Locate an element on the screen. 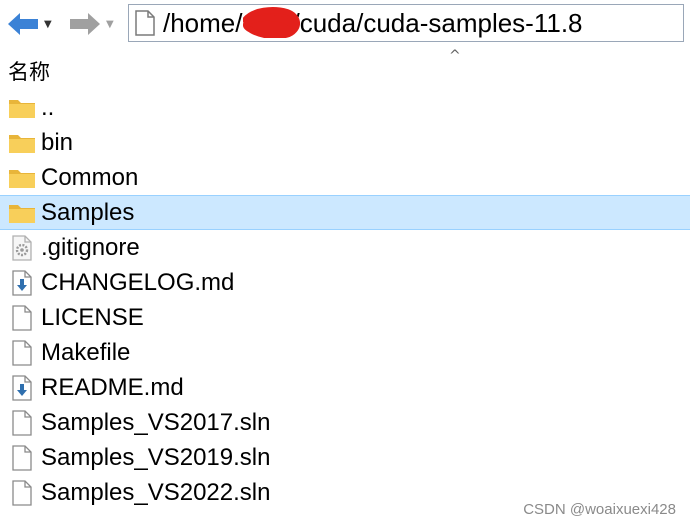 This screenshot has height=524, width=690. file-row: README.md is located at coordinates (345, 387).